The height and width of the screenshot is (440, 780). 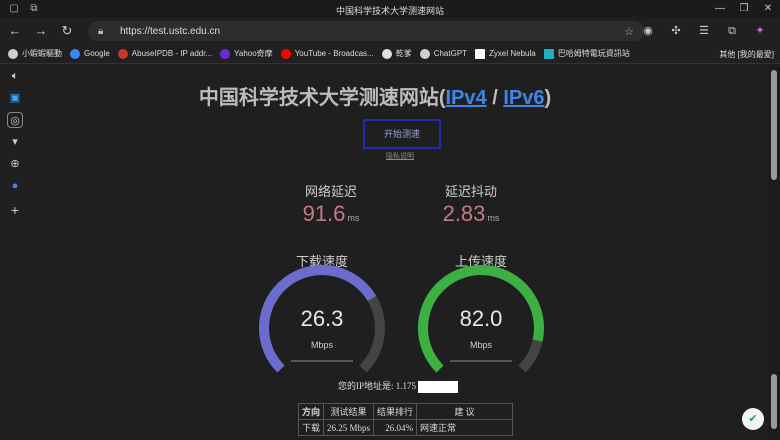 I want to click on security-shield-icon: ✔, so click(x=753, y=419).